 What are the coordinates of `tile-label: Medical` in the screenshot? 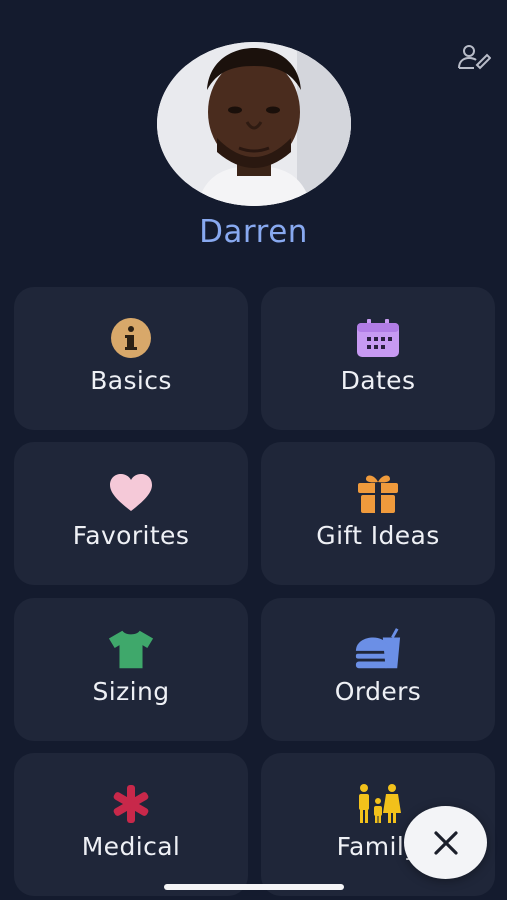 It's located at (131, 846).